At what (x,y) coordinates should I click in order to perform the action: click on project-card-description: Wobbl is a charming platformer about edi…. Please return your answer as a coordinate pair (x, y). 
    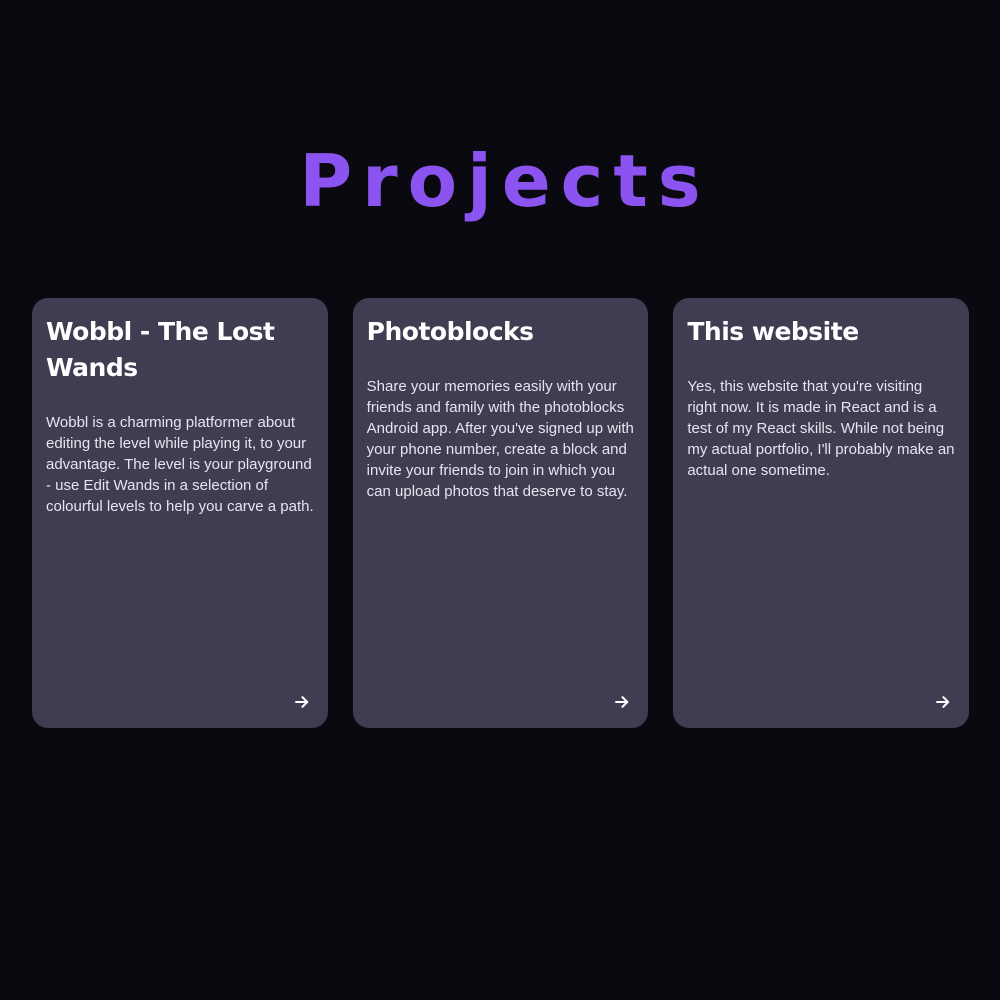
    Looking at the image, I should click on (180, 464).